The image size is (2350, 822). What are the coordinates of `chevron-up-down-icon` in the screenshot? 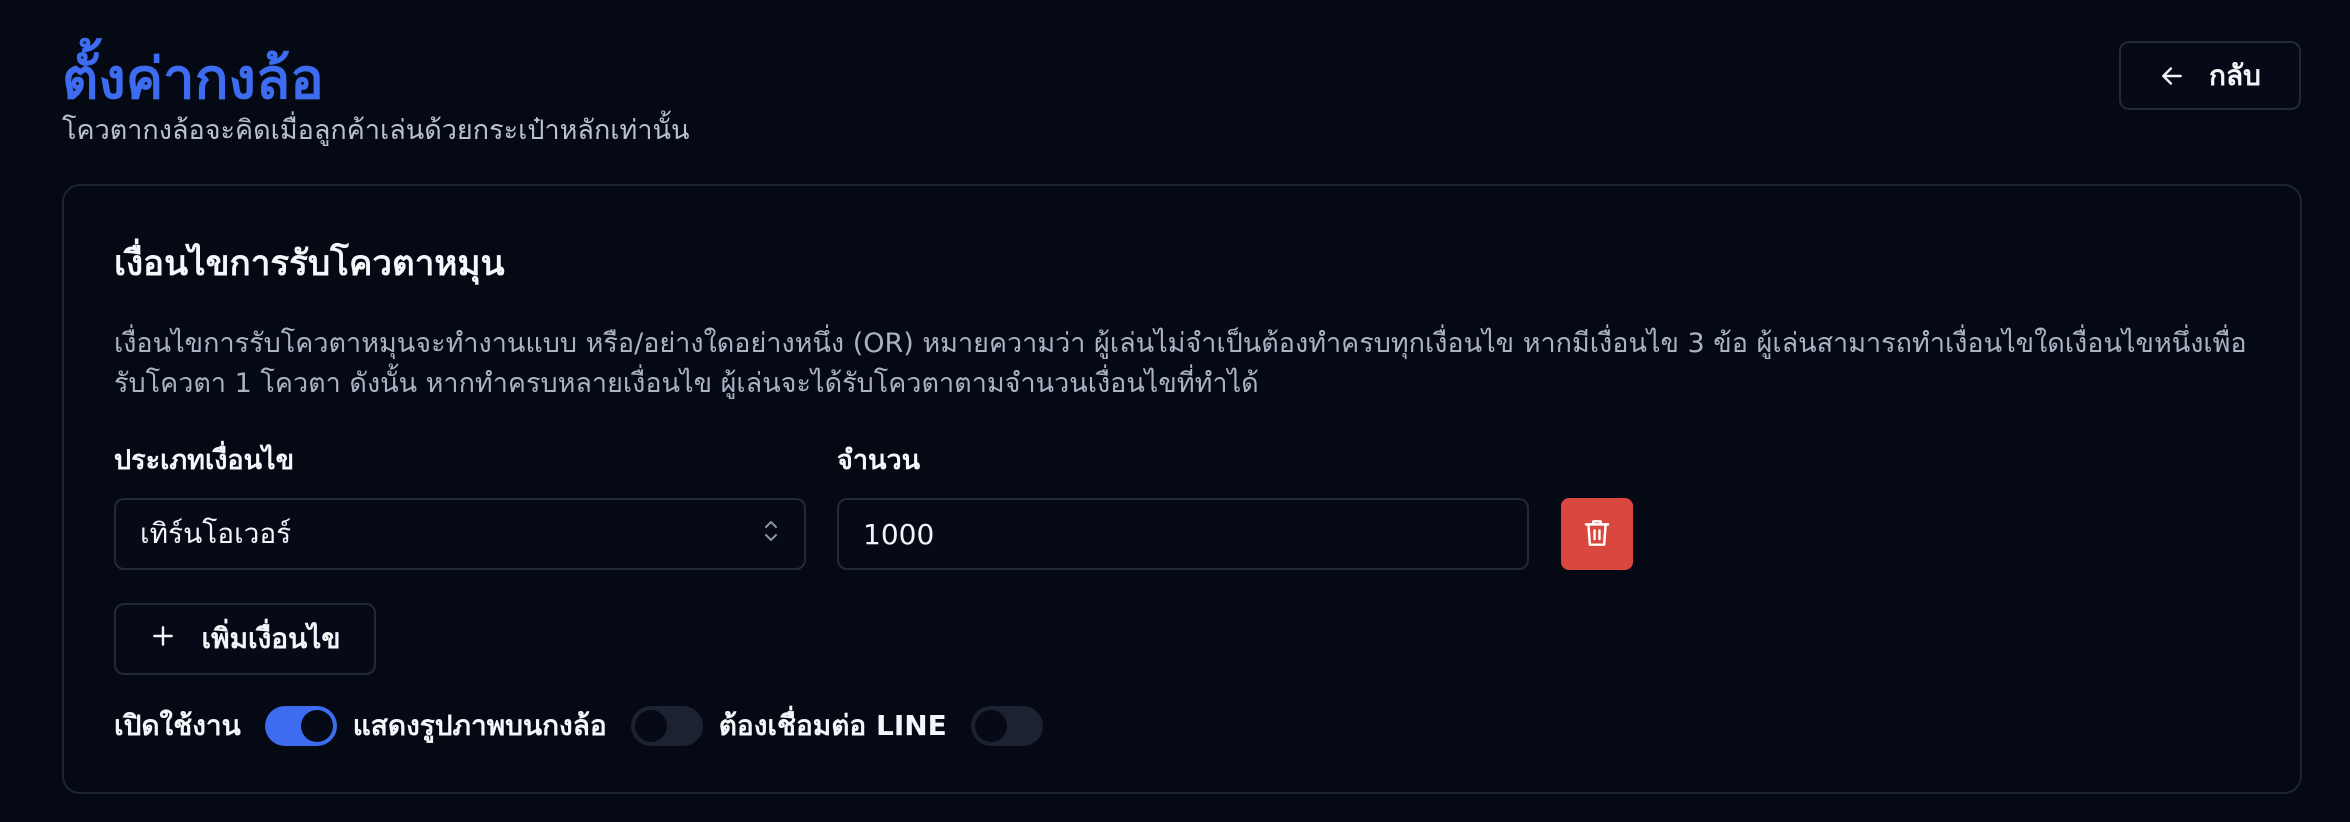 It's located at (771, 534).